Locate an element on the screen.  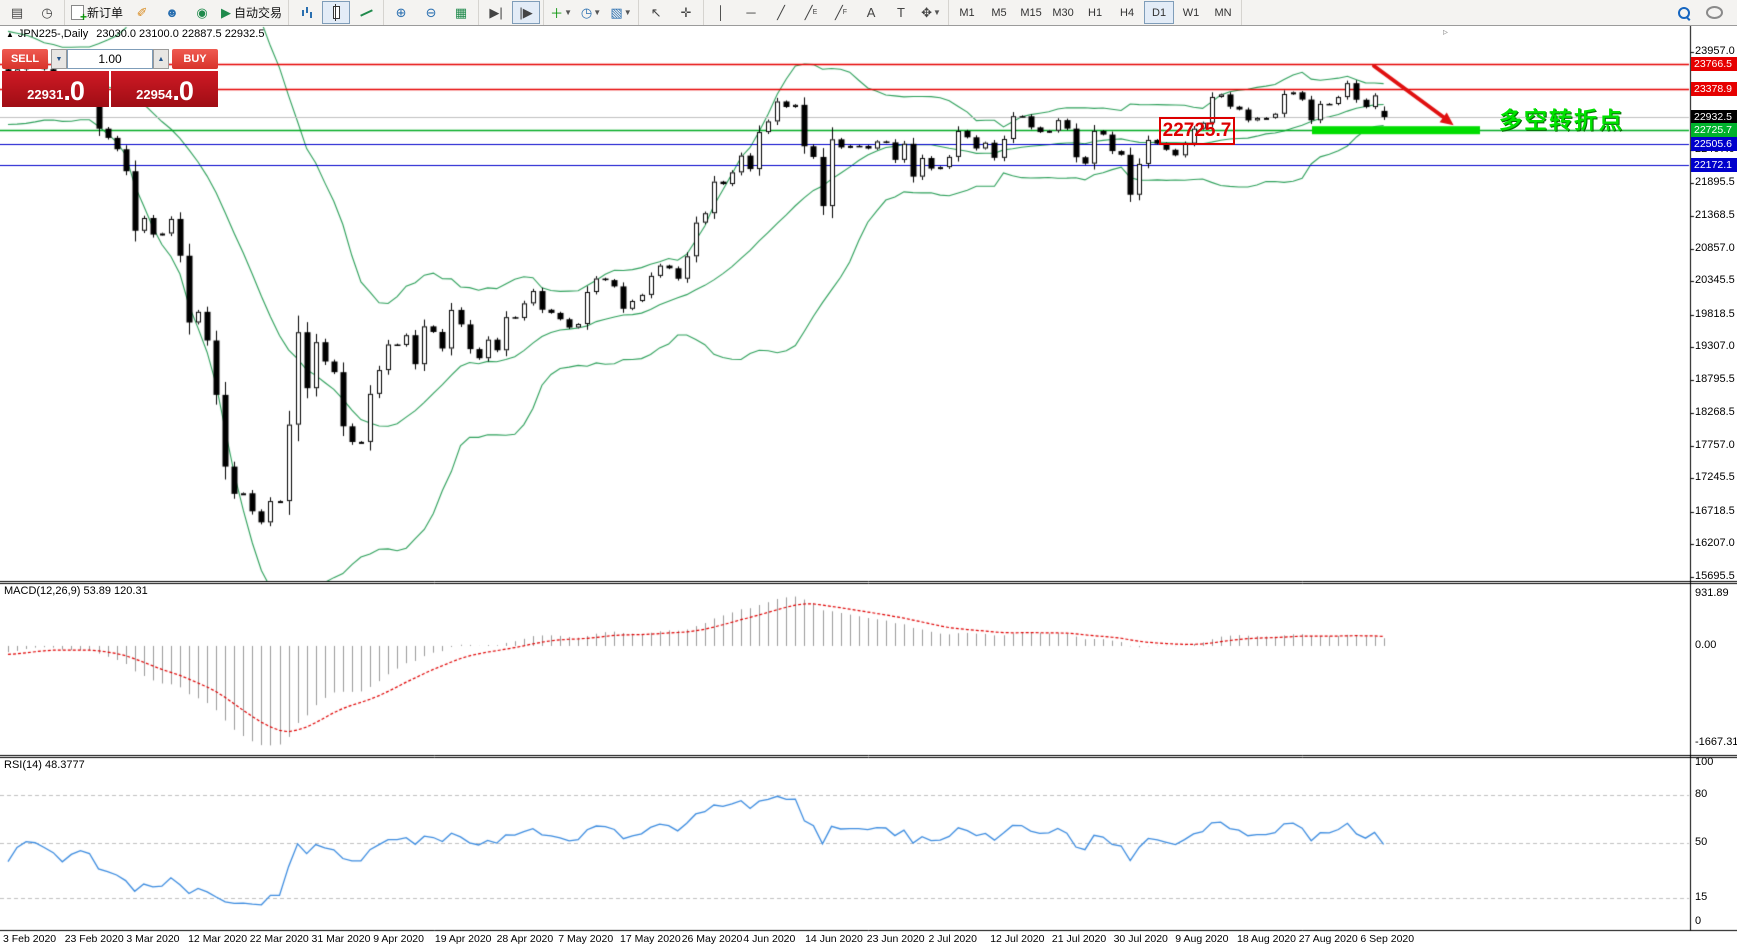
toolbar-group: ⊕ ⊖ ▦ is located at coordinates (432, 12).